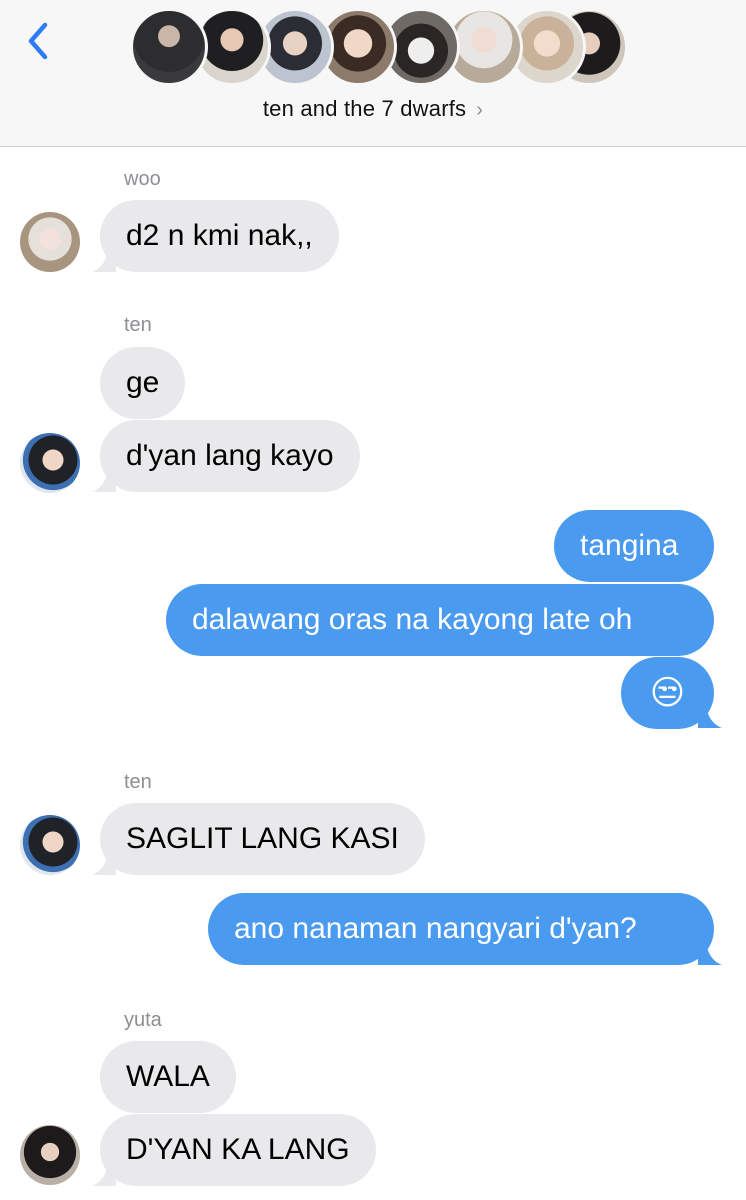 The image size is (746, 1200). I want to click on group-name: ten and the 7 dwarfs, so click(364, 108).